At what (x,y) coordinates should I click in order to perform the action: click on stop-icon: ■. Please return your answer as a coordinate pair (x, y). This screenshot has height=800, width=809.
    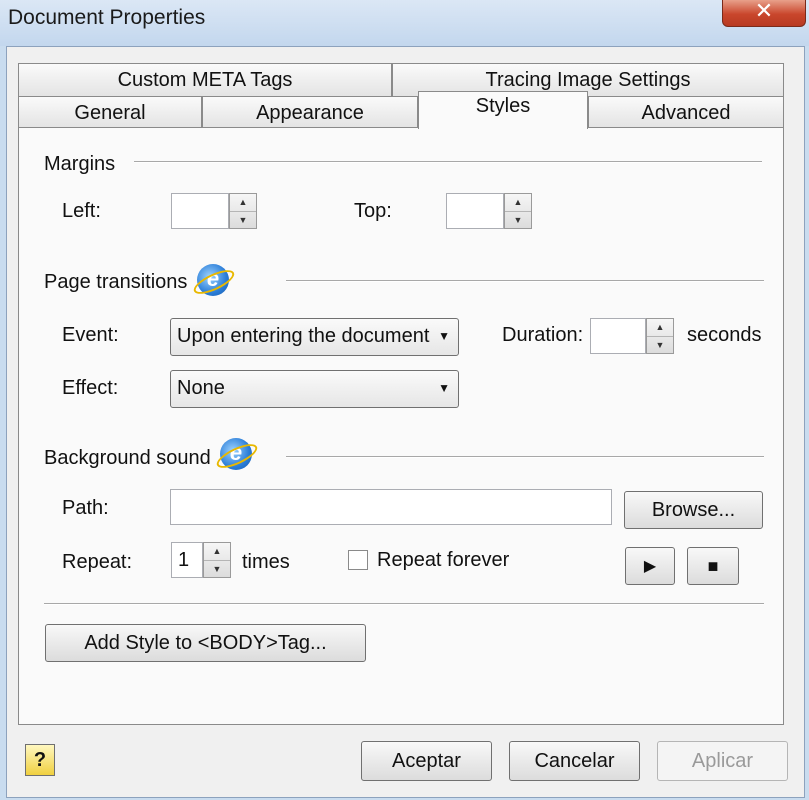
    Looking at the image, I should click on (713, 566).